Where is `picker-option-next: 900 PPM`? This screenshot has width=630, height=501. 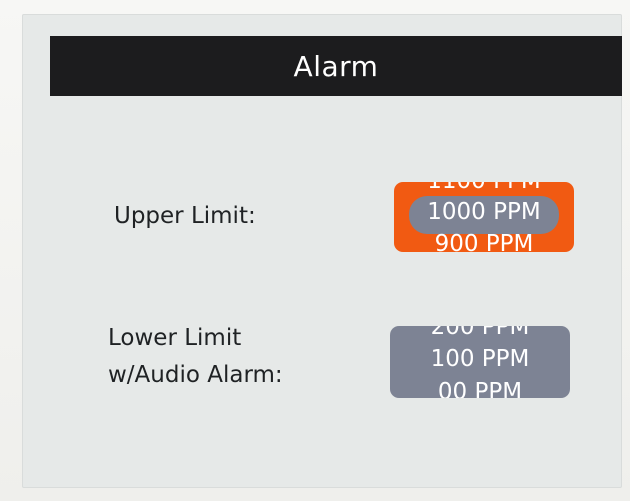
picker-option-next: 900 PPM is located at coordinates (484, 241).